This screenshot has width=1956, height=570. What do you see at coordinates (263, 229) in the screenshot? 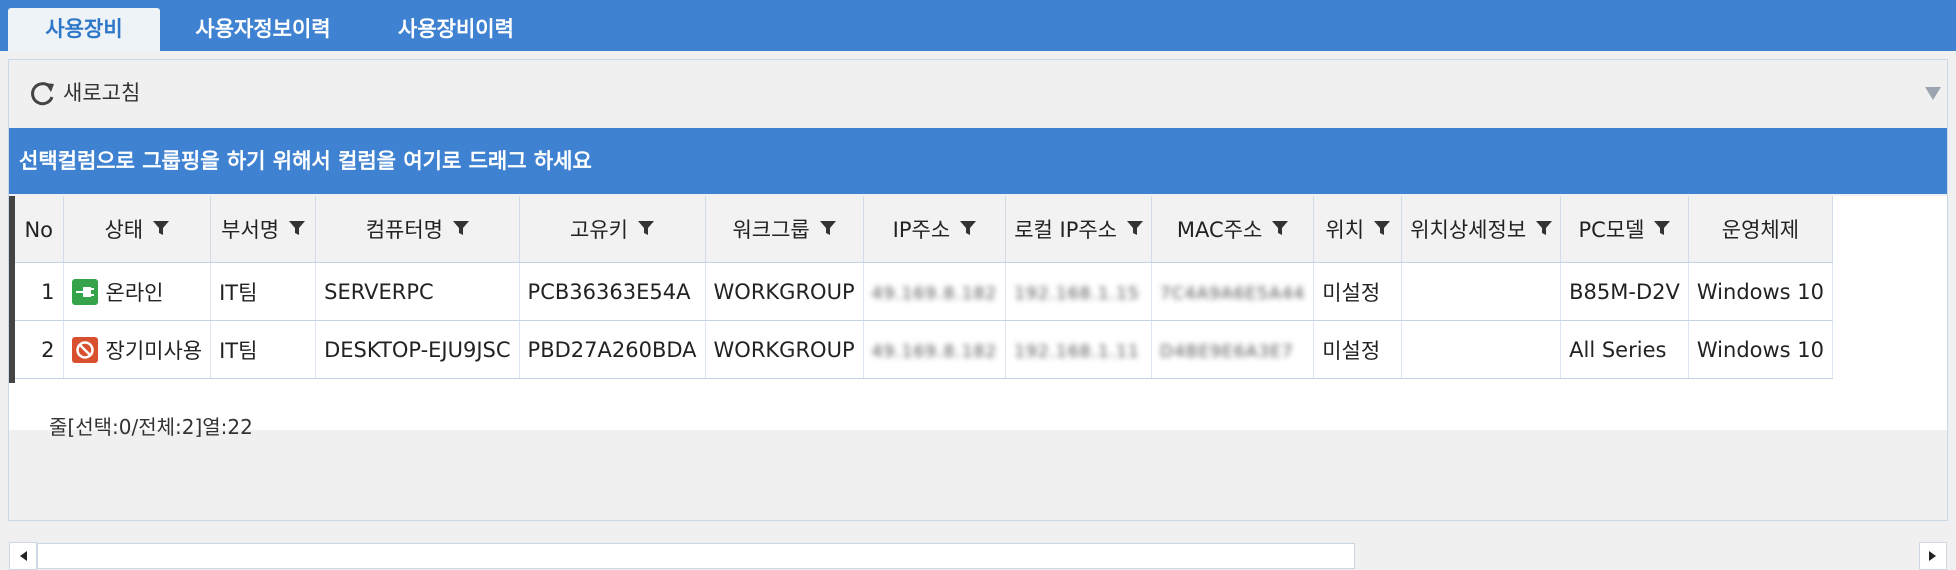
I see `col-header-dept: 부서명` at bounding box center [263, 229].